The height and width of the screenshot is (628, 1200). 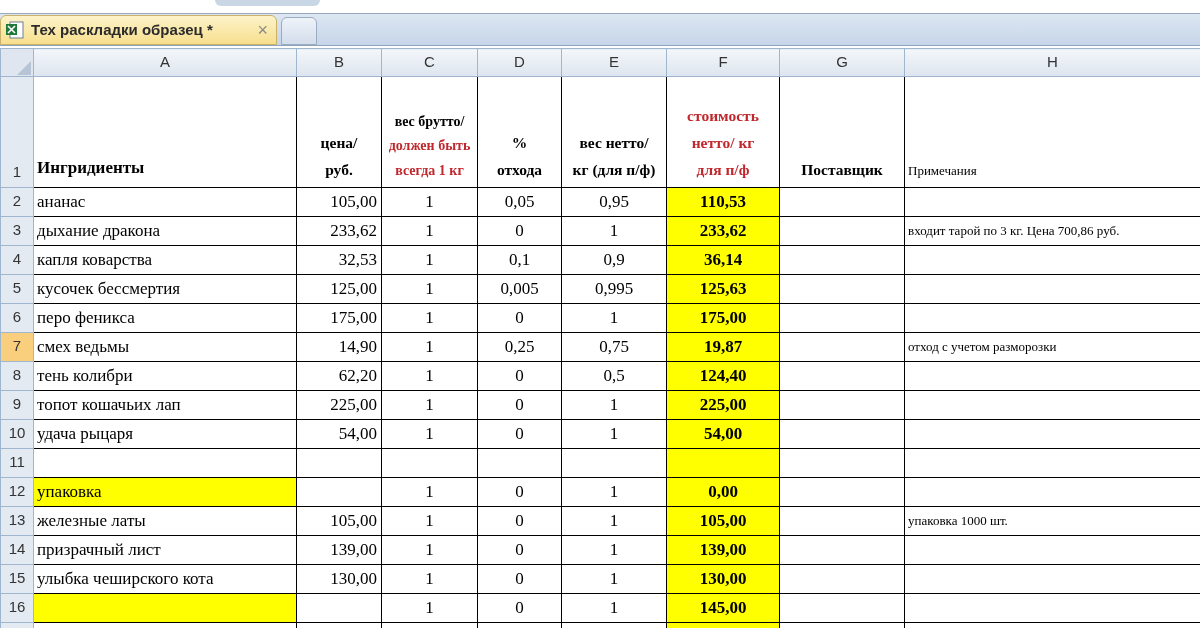 I want to click on spreadsheet-file-icon, so click(x=15, y=30).